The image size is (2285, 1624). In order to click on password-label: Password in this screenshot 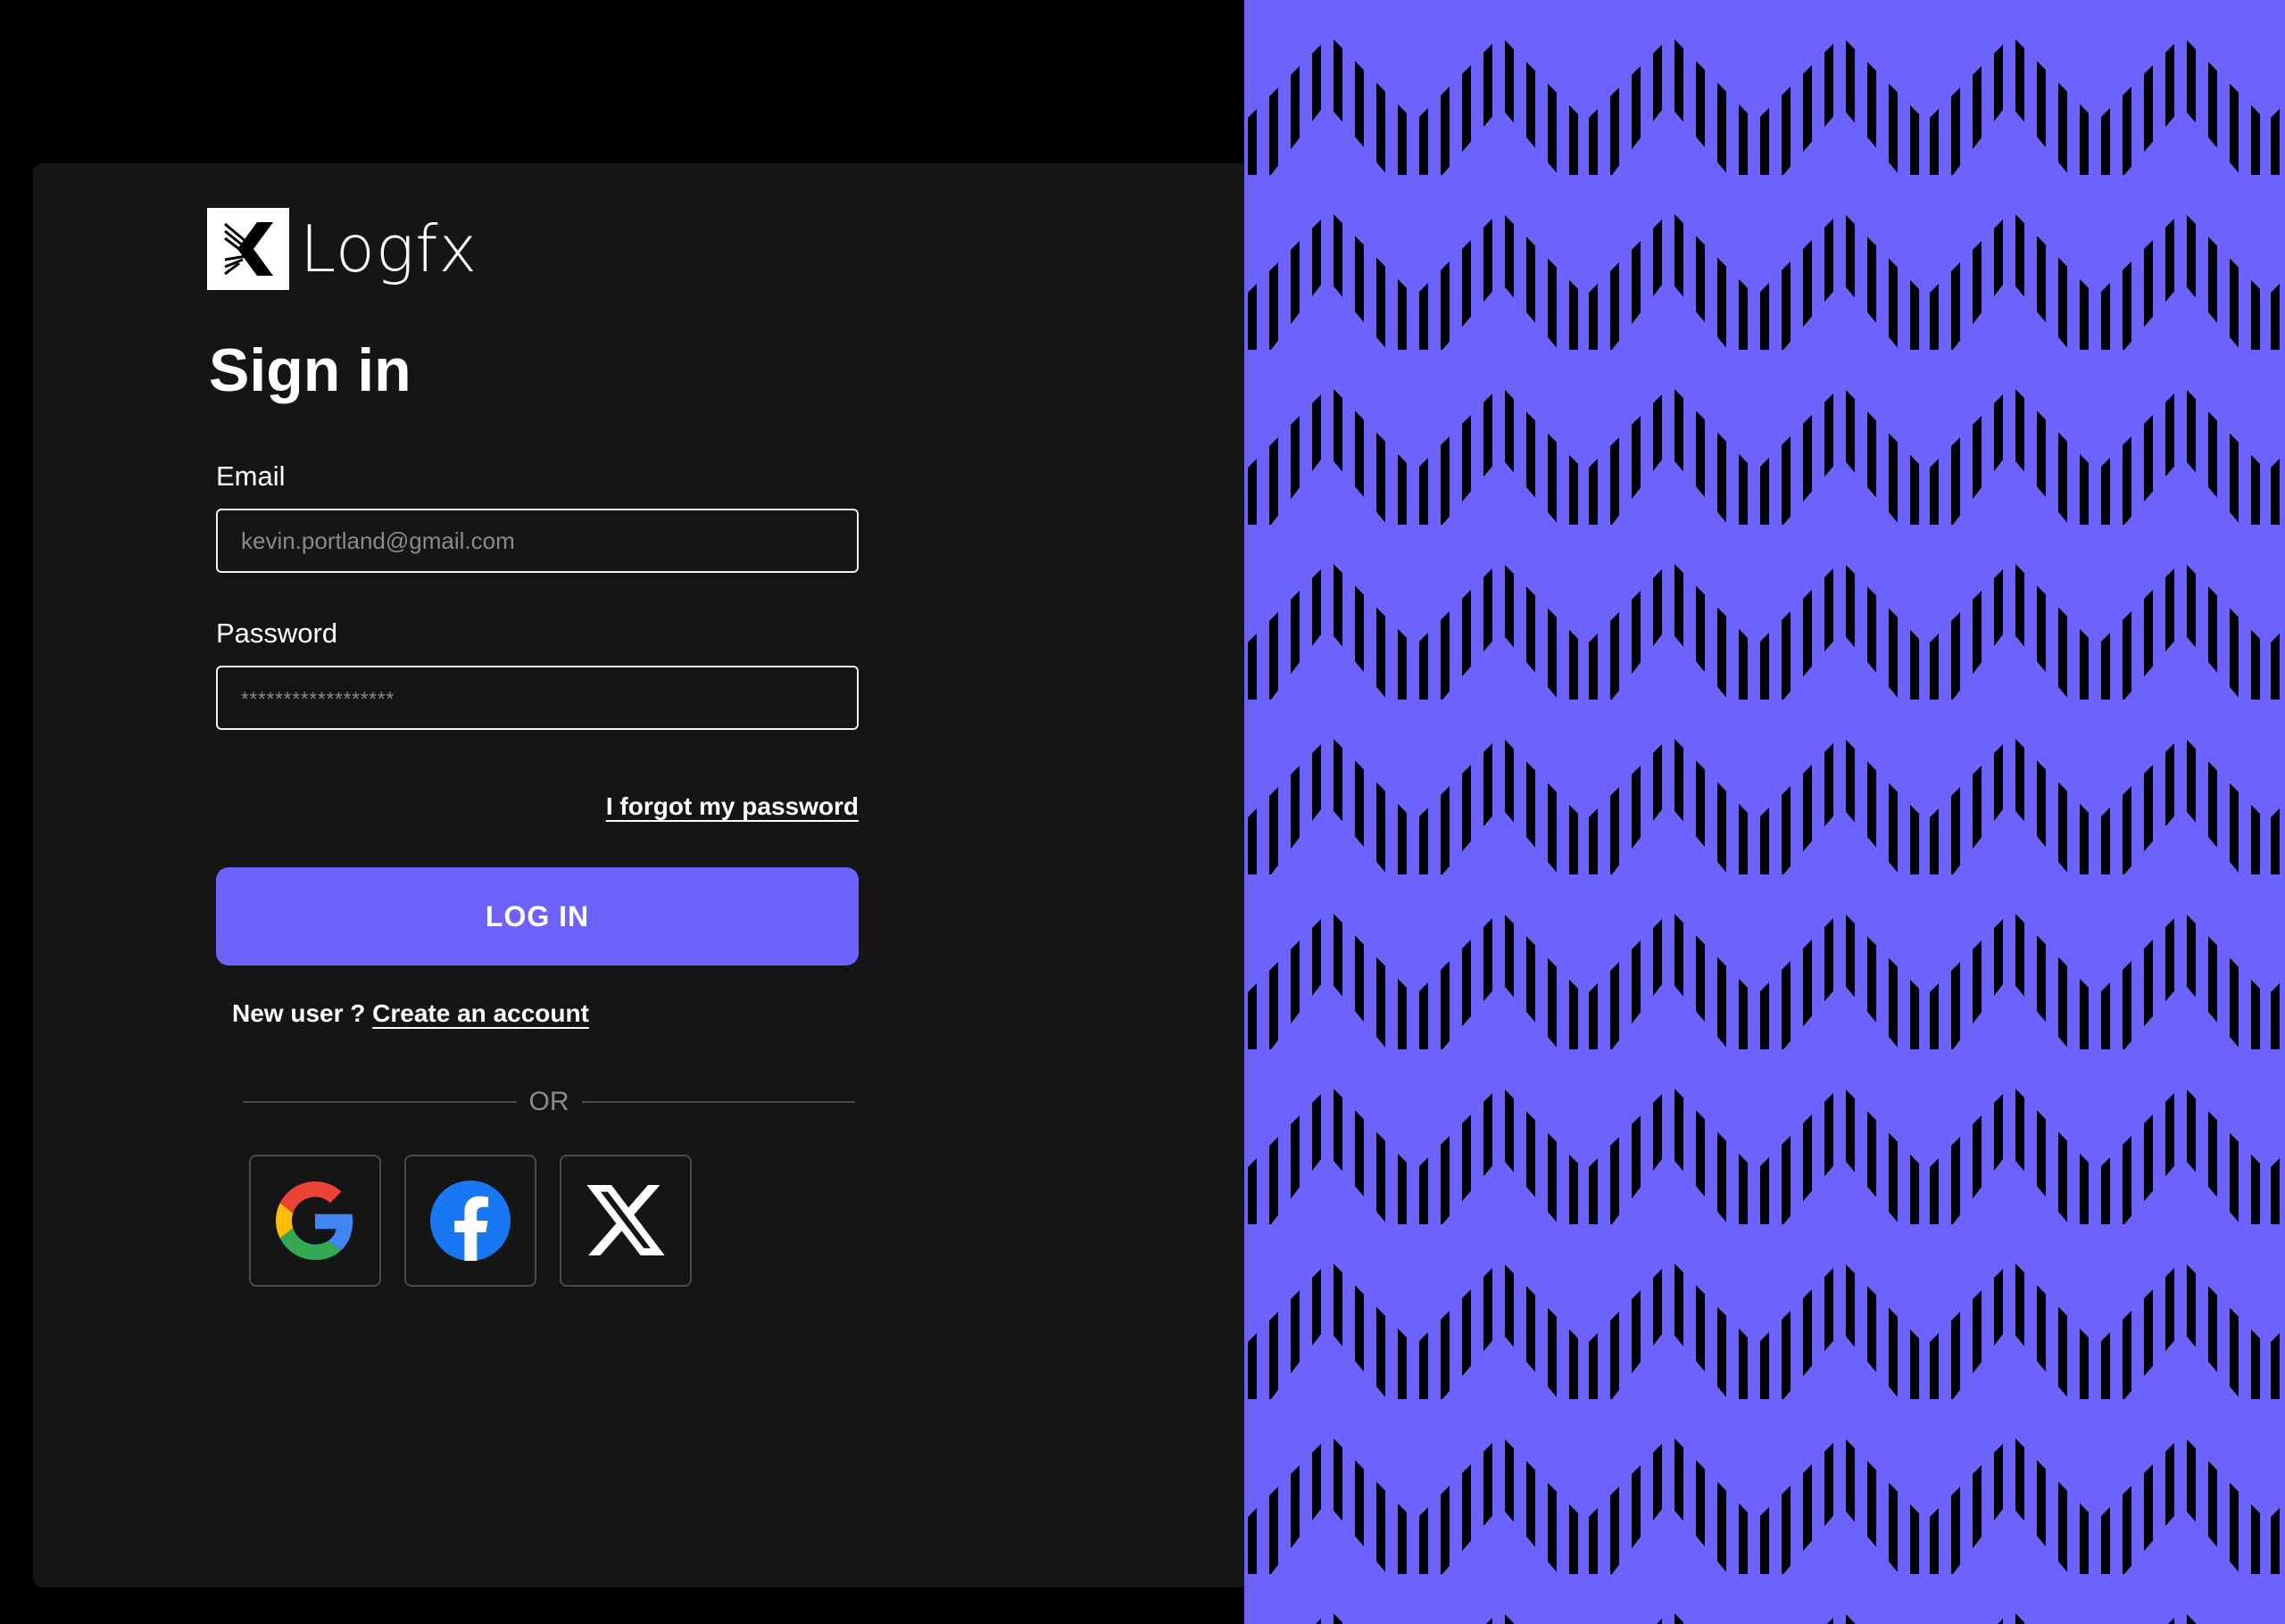, I will do `click(277, 633)`.